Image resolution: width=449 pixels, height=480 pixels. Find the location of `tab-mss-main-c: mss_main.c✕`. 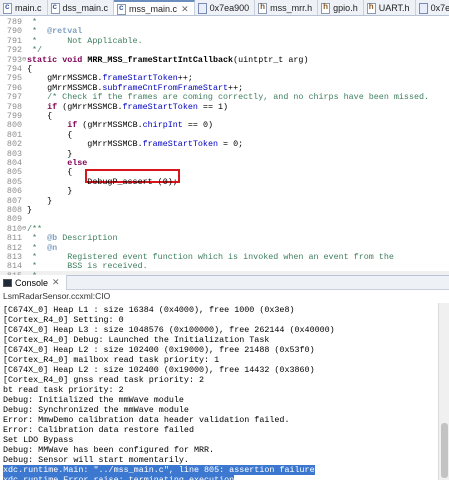

tab-mss-main-c: mss_main.c✕ is located at coordinates (154, 7).